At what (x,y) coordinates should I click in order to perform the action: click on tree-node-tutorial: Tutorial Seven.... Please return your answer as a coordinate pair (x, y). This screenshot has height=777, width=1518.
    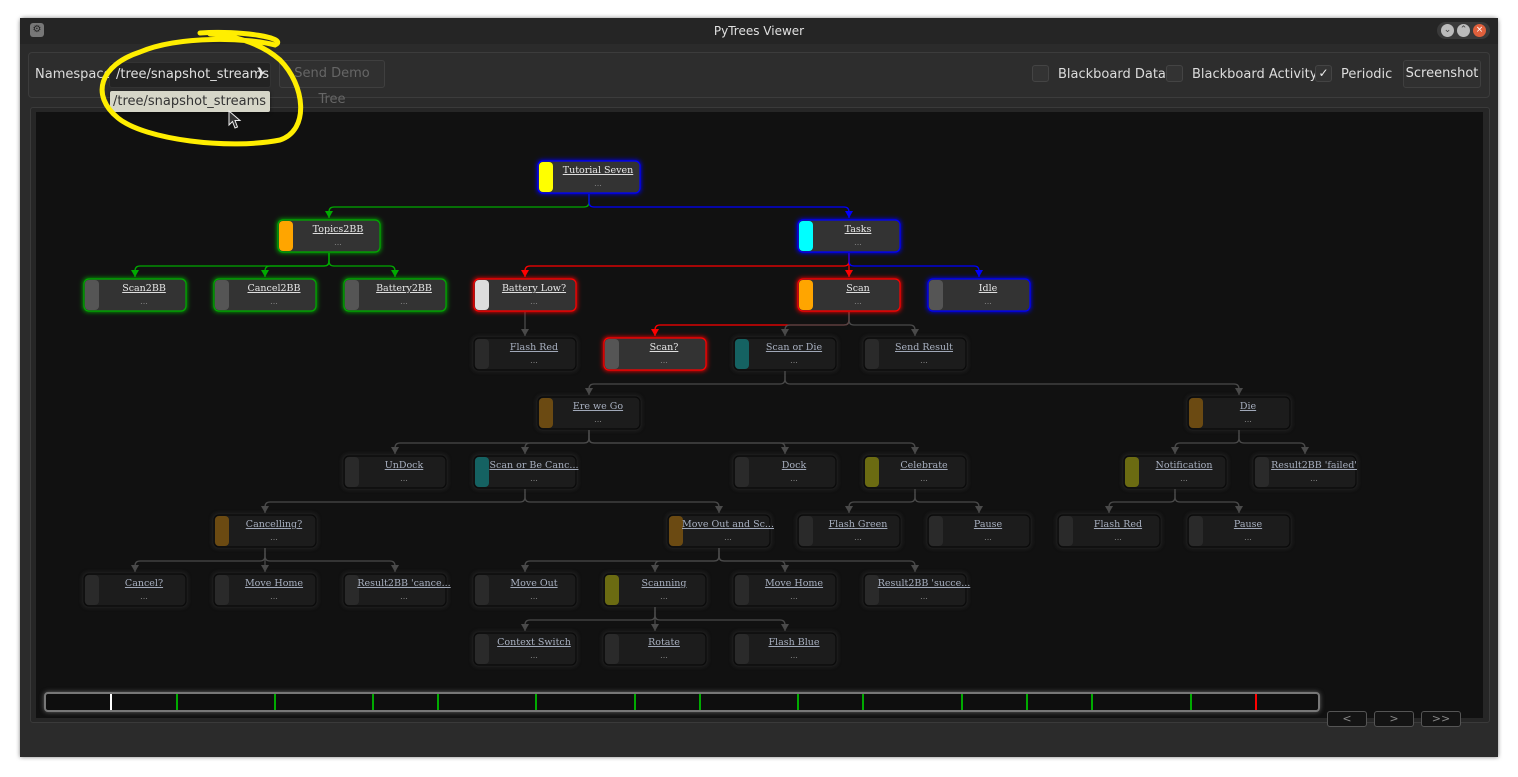
    Looking at the image, I should click on (589, 177).